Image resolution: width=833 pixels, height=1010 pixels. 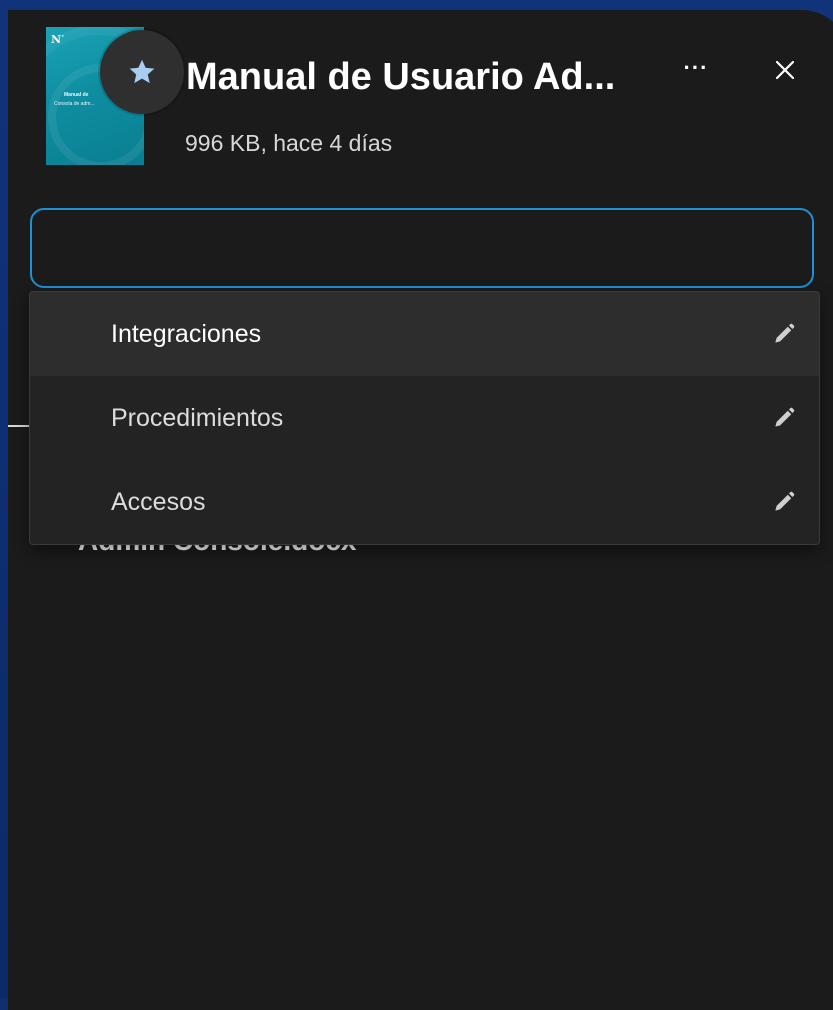 I want to click on star-icon, so click(x=142, y=72).